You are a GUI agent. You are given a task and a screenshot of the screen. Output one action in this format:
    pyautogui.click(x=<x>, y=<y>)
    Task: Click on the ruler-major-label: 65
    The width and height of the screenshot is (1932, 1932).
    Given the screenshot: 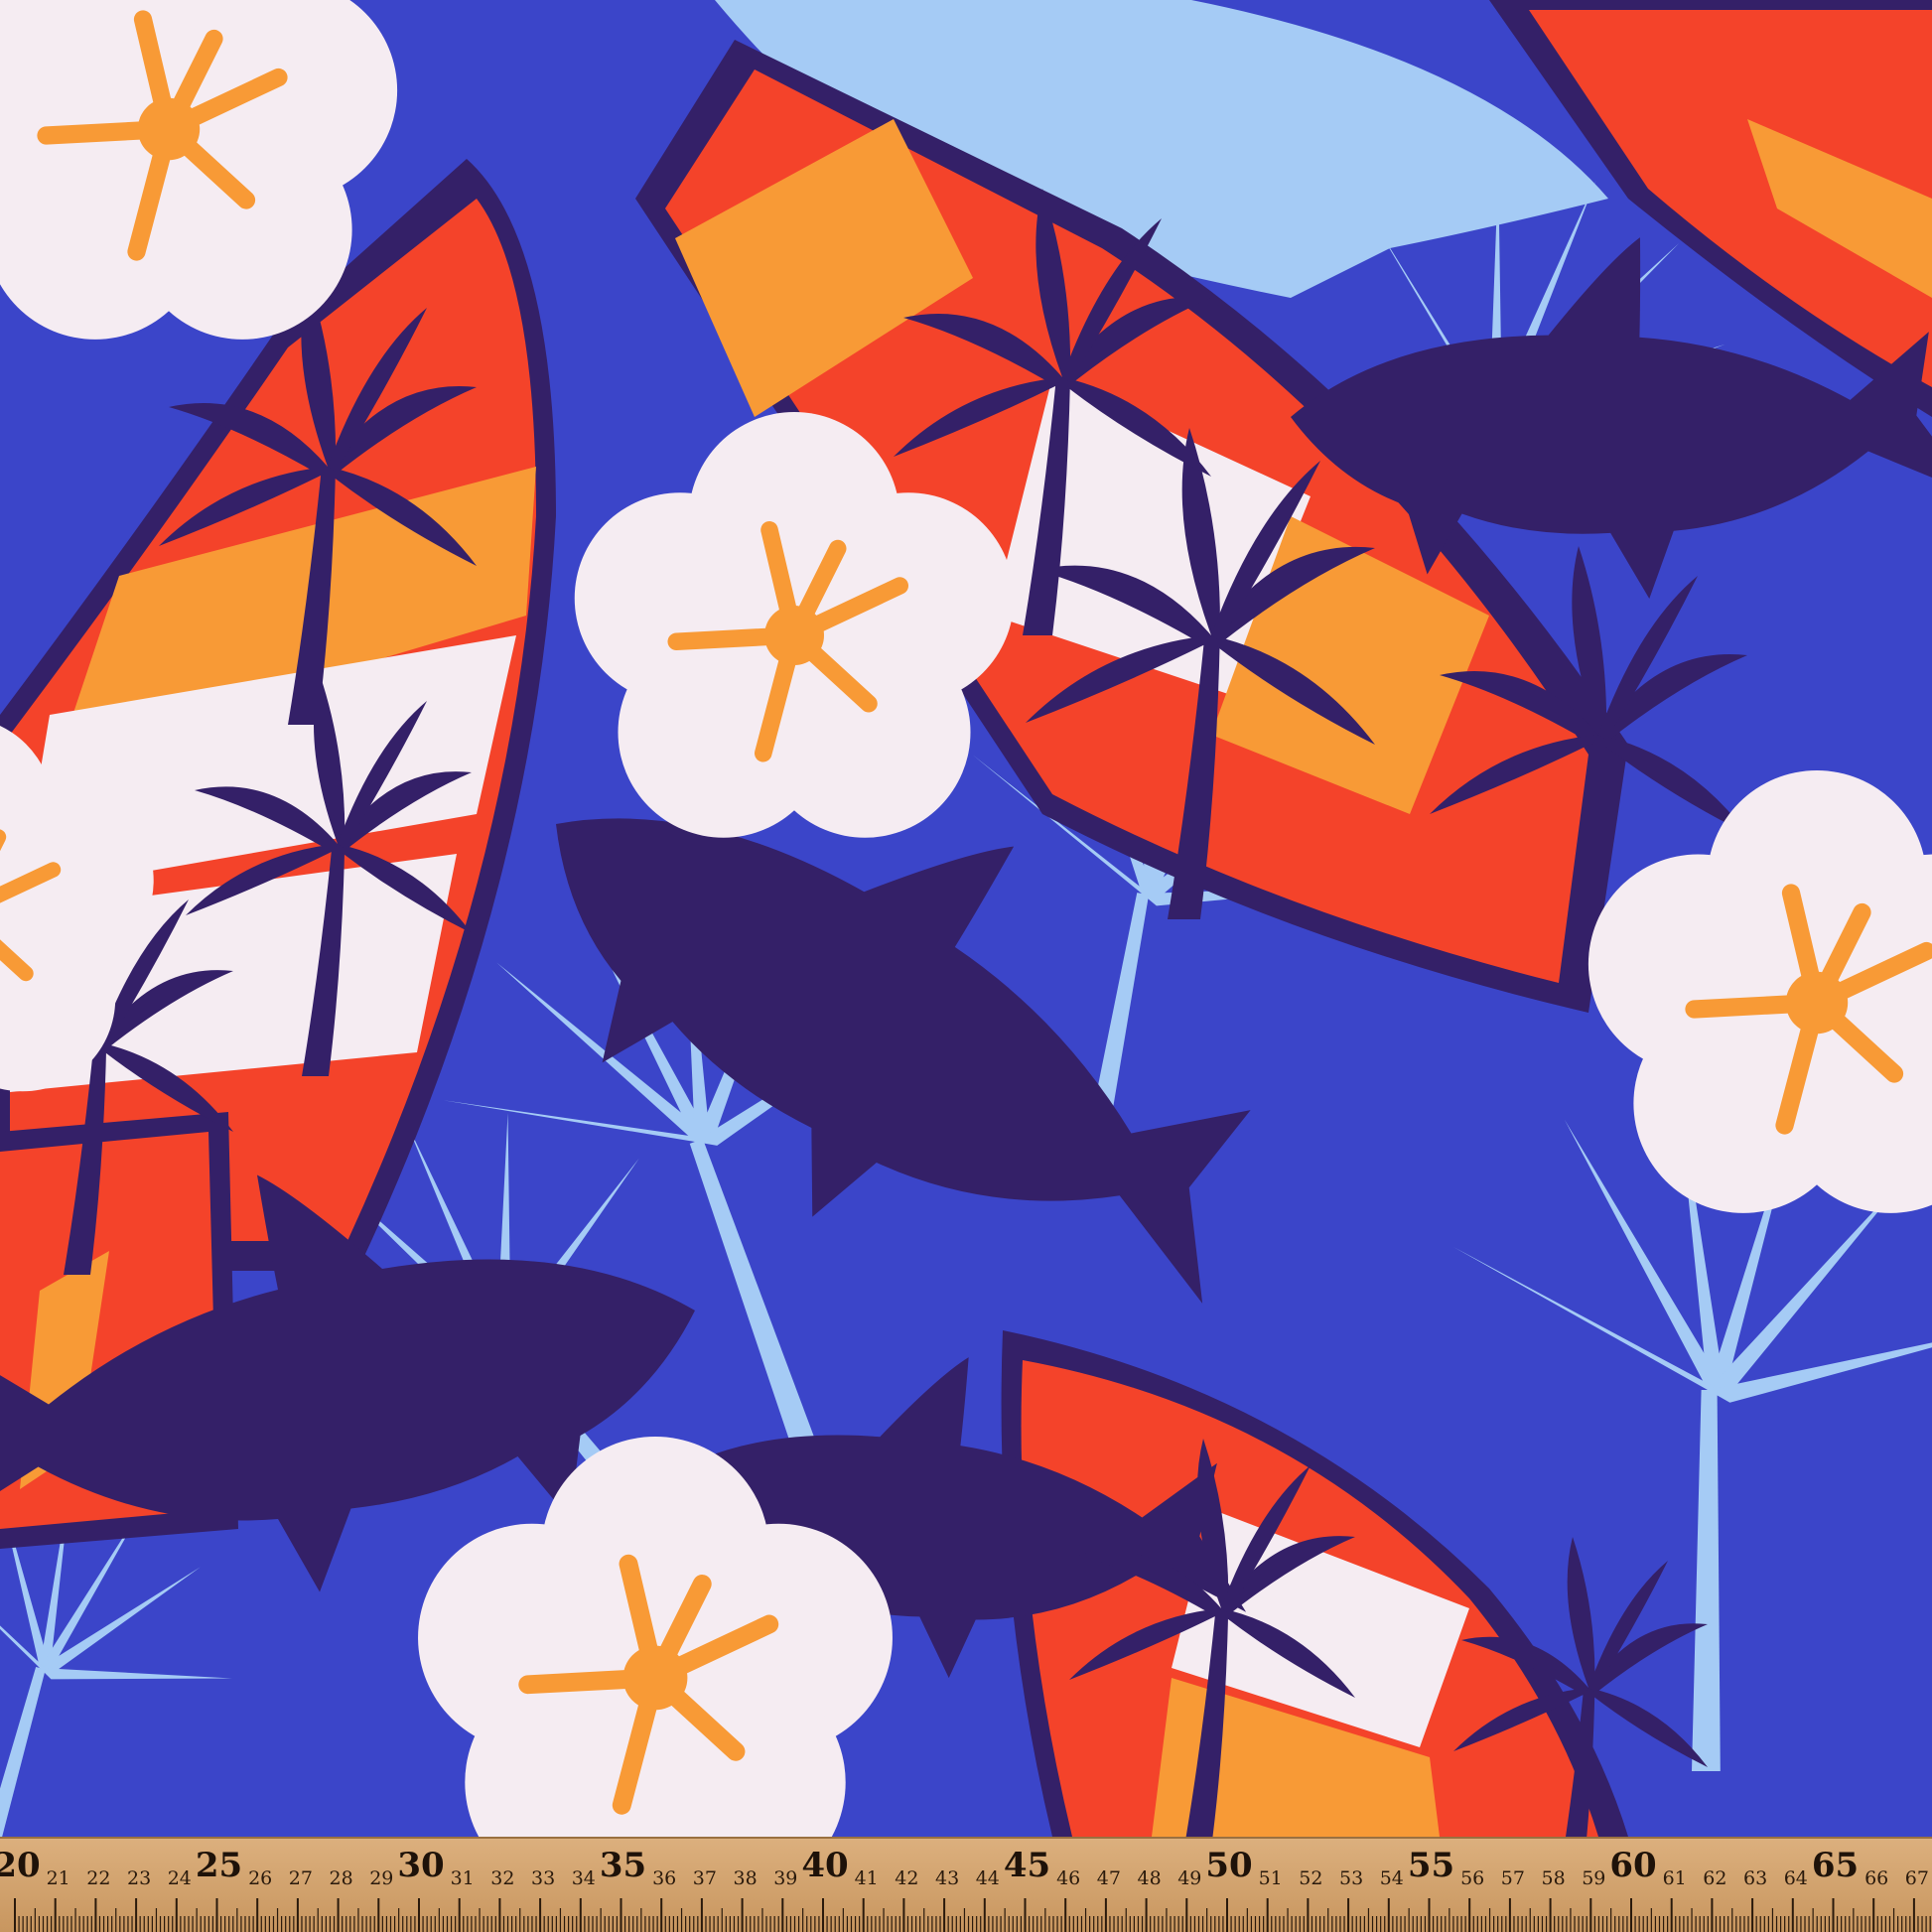 What is the action you would take?
    pyautogui.click(x=1836, y=1865)
    